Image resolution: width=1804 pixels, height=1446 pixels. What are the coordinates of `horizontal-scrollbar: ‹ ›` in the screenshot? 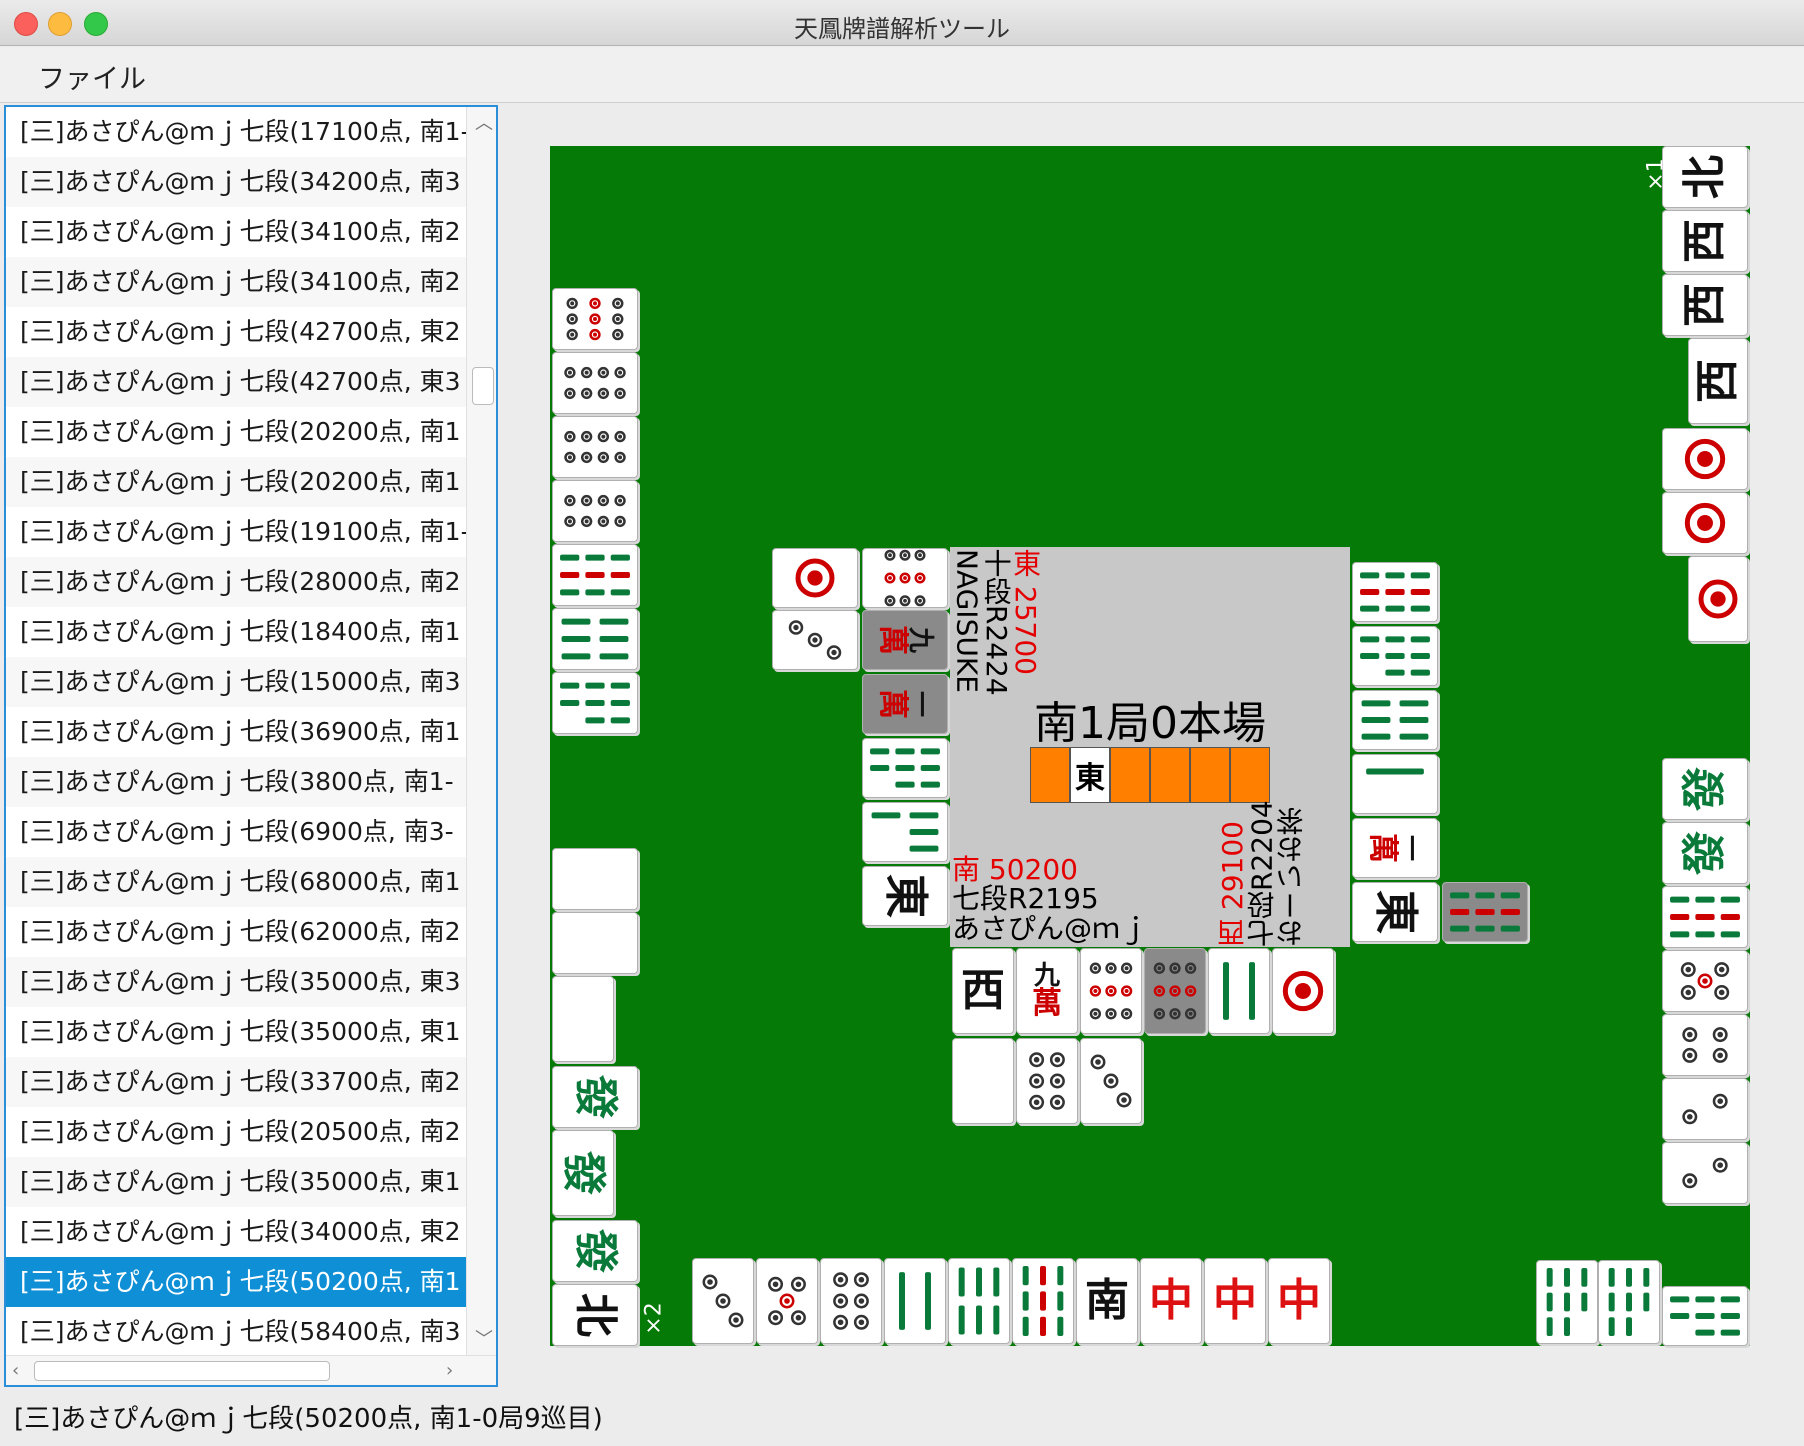 It's located at (251, 1370).